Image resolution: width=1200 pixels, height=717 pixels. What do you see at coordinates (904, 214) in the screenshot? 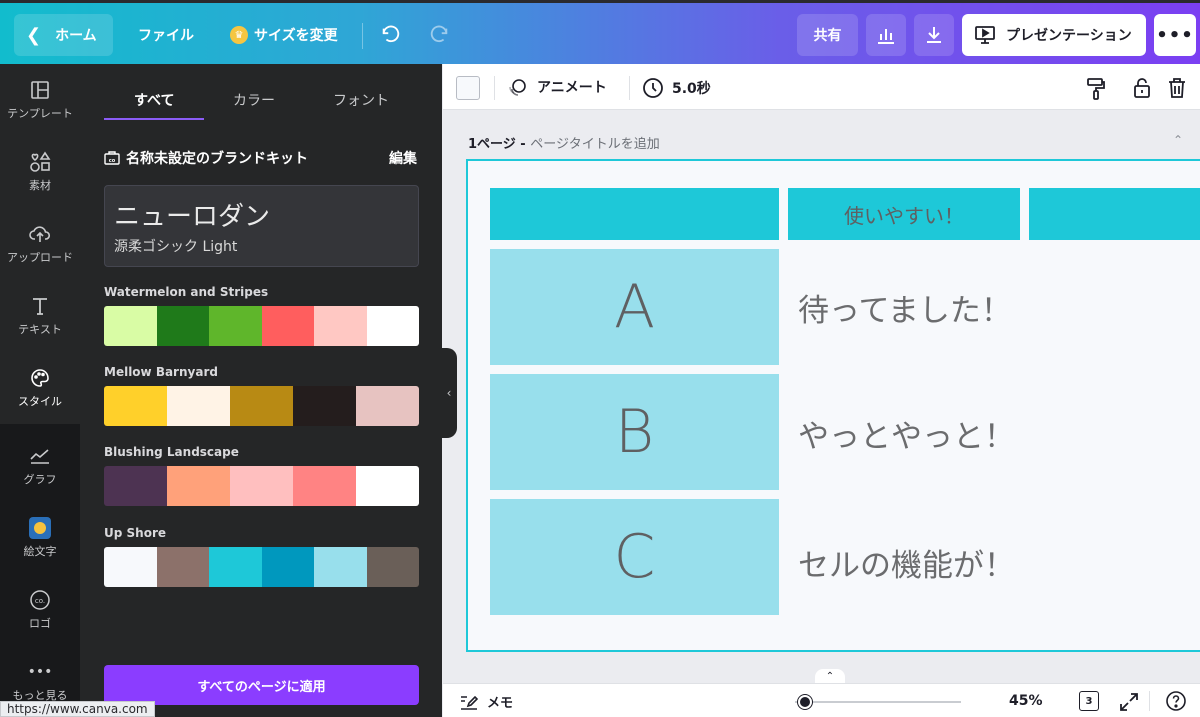
I see `table-header-cell: 使いやすい！` at bounding box center [904, 214].